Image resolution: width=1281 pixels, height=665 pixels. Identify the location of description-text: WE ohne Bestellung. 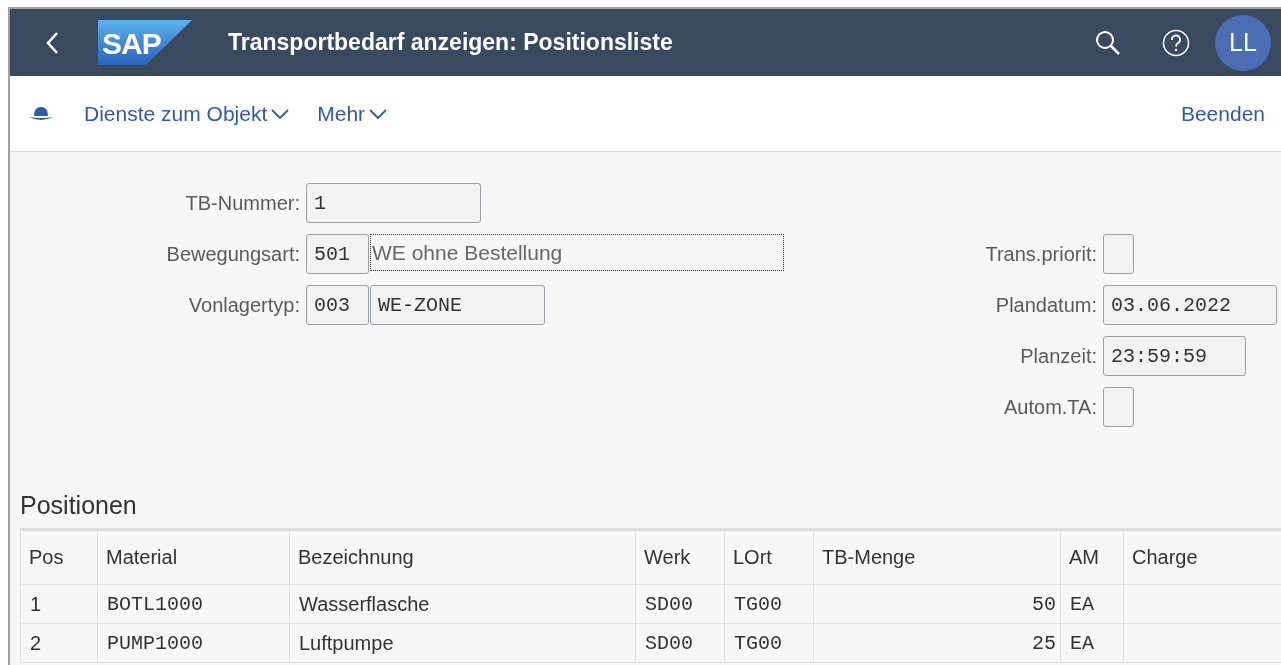
(577, 252).